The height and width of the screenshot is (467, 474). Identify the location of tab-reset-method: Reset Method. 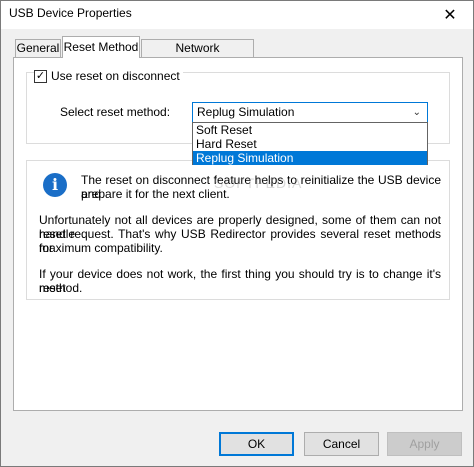
(101, 47).